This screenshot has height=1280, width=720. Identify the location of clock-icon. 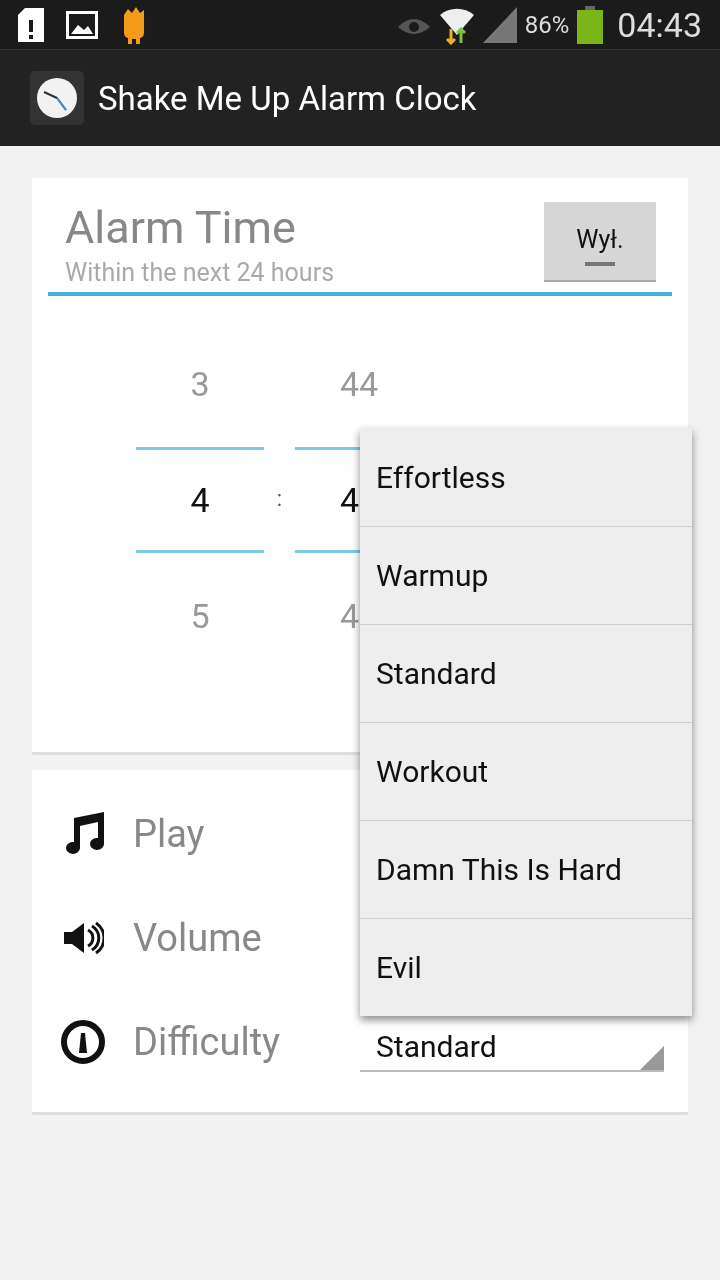
(57, 98).